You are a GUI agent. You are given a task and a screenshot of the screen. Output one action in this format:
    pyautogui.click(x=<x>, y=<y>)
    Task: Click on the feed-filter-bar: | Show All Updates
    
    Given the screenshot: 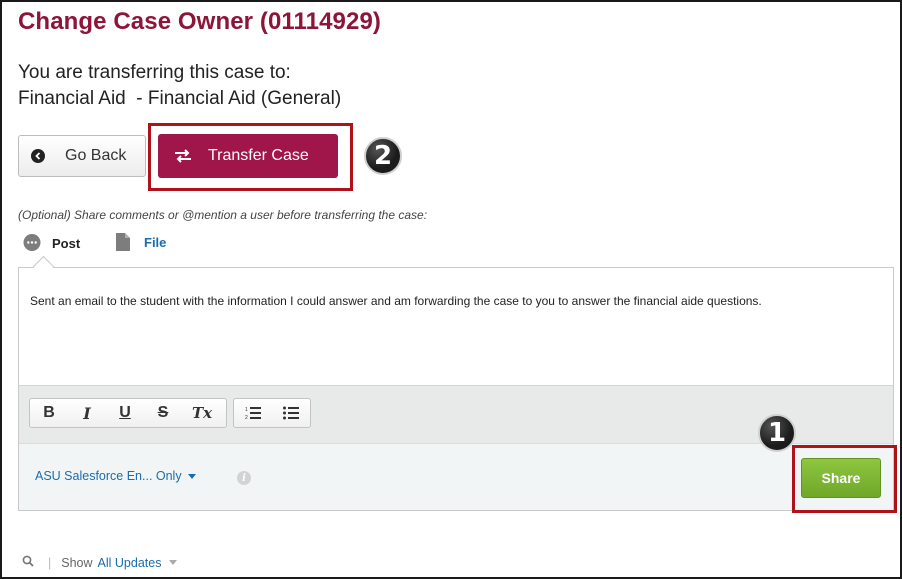 What is the action you would take?
    pyautogui.click(x=100, y=562)
    